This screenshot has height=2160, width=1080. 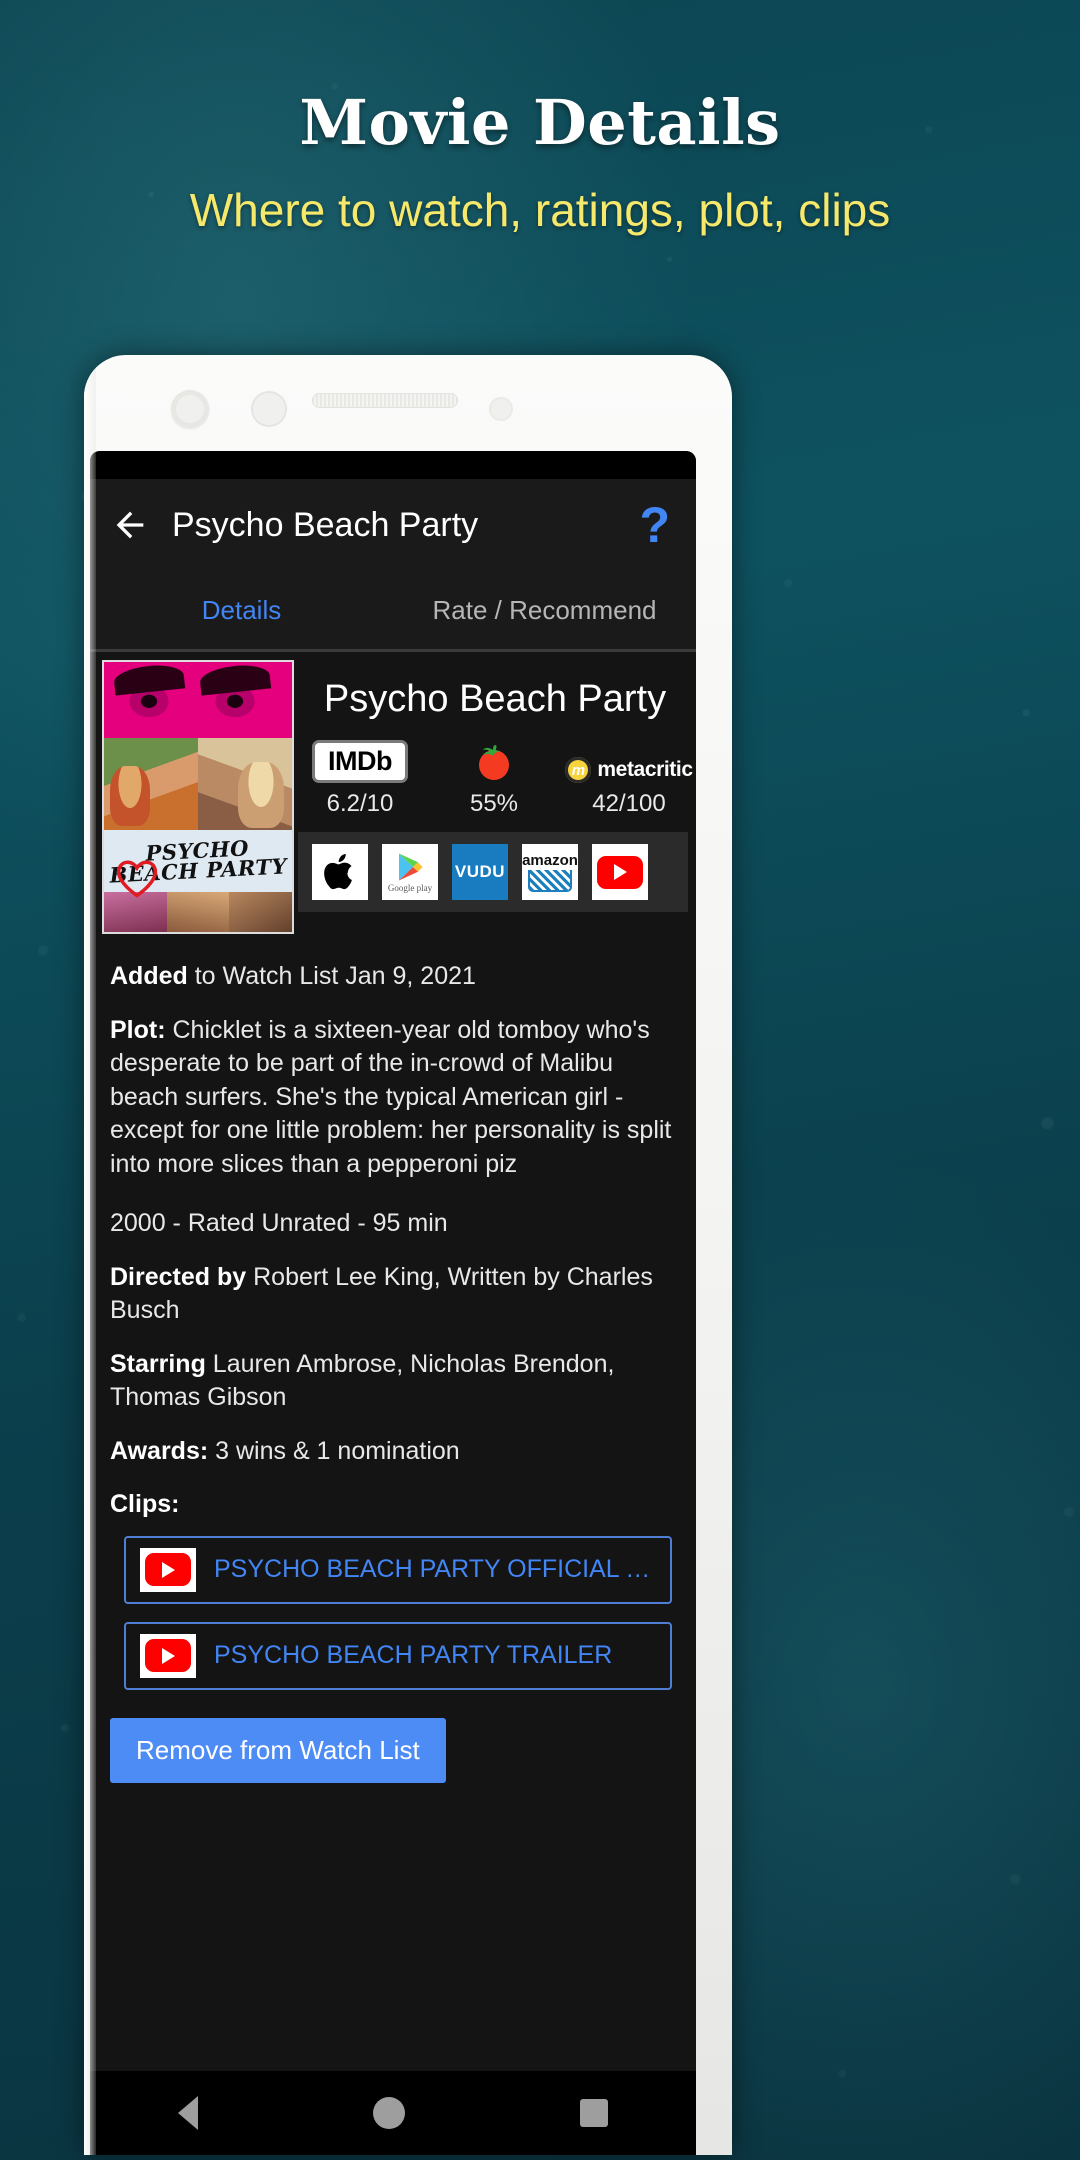 What do you see at coordinates (388, 2113) in the screenshot?
I see `nav-home-icon` at bounding box center [388, 2113].